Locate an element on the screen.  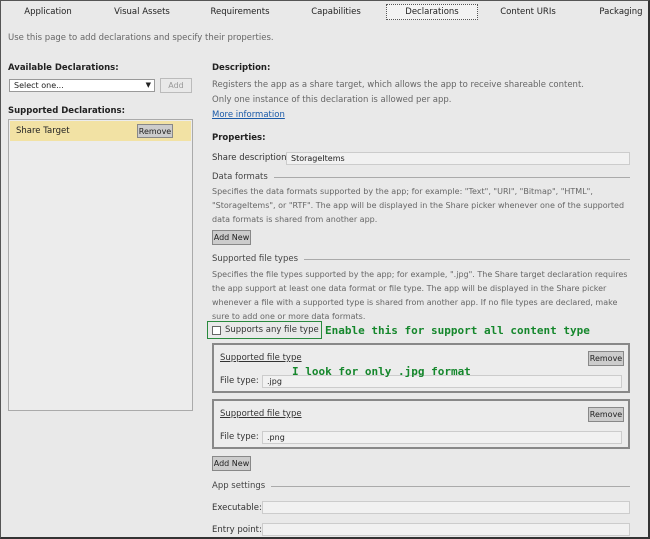
entry-point-input is located at coordinates (446, 529).